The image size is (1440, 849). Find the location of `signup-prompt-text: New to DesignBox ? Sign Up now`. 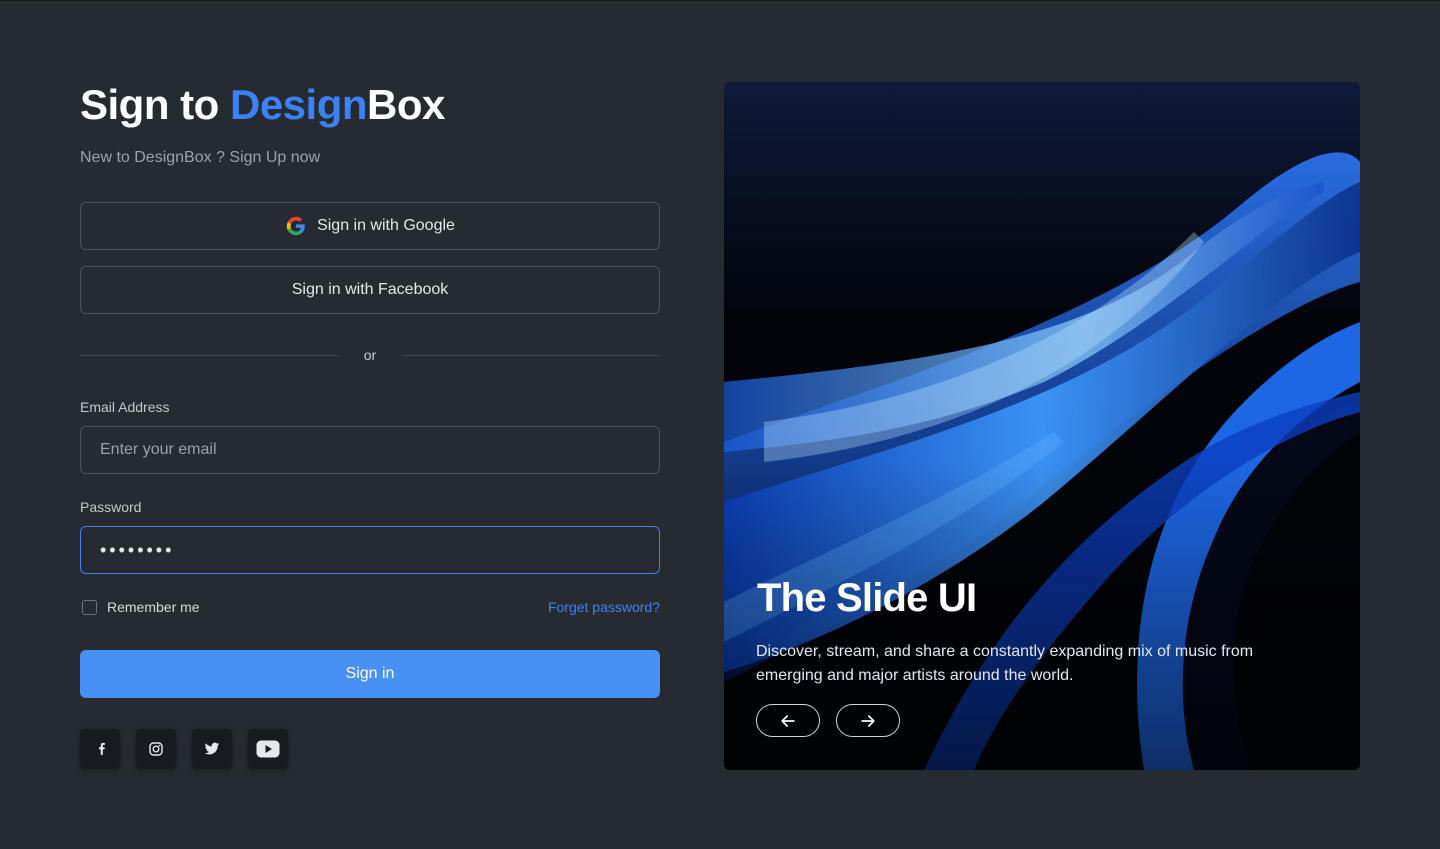

signup-prompt-text: New to DesignBox ? Sign Up now is located at coordinates (200, 157).